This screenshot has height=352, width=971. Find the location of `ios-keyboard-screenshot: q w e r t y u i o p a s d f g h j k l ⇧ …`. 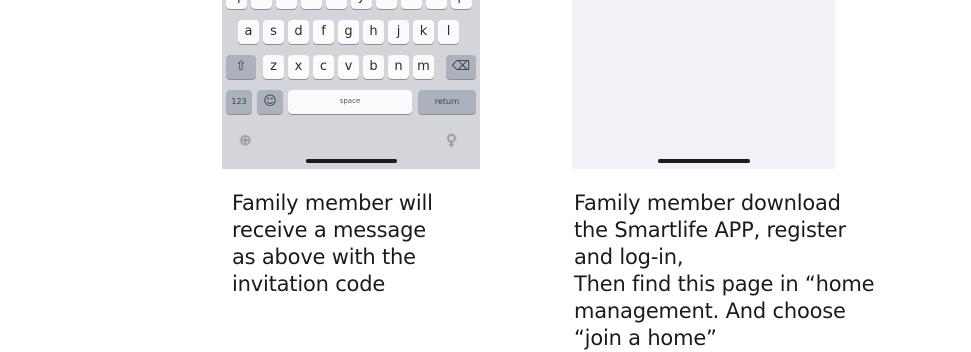

ios-keyboard-screenshot: q w e r t y u i o p a s d f g h j k l ⇧ … is located at coordinates (351, 84).